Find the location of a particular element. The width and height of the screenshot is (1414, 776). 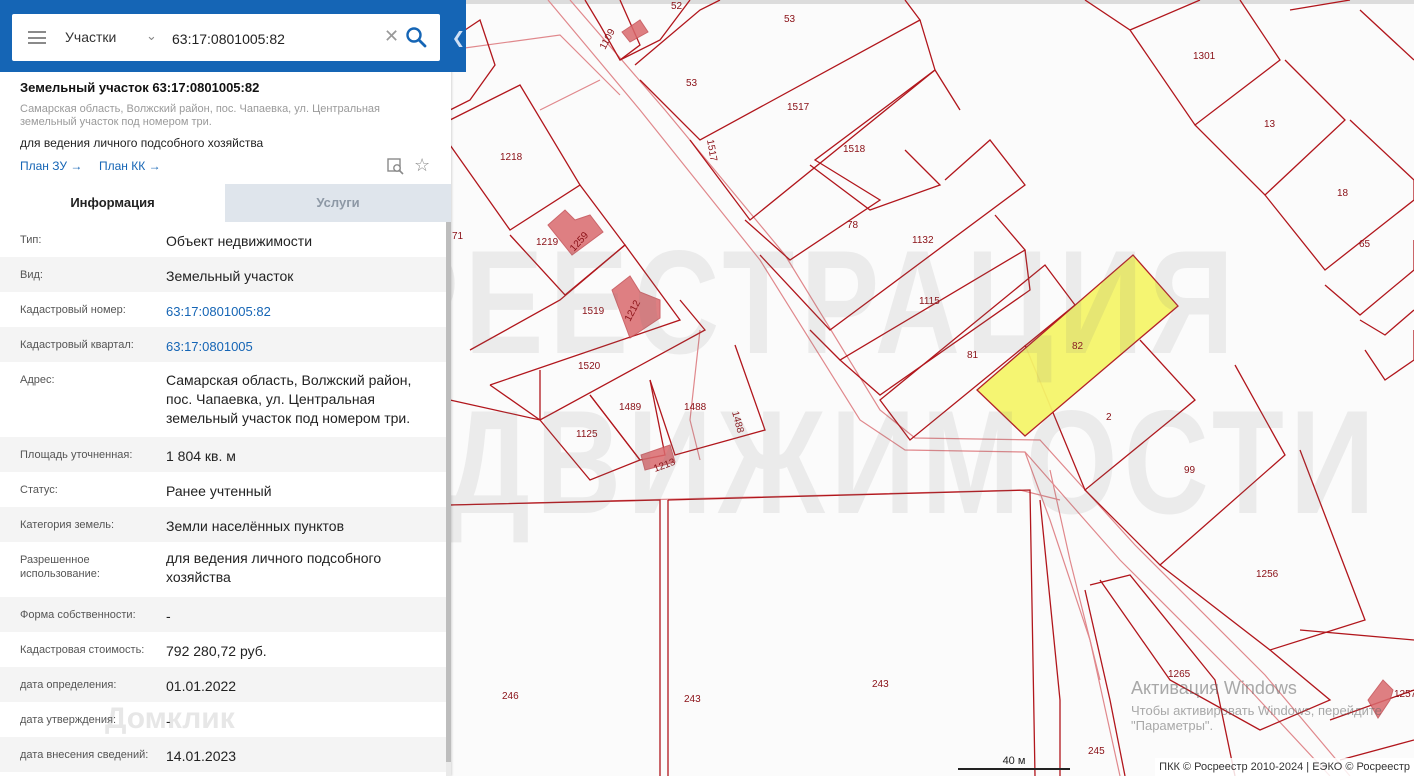

search-type-select: Участки is located at coordinates (90, 37).